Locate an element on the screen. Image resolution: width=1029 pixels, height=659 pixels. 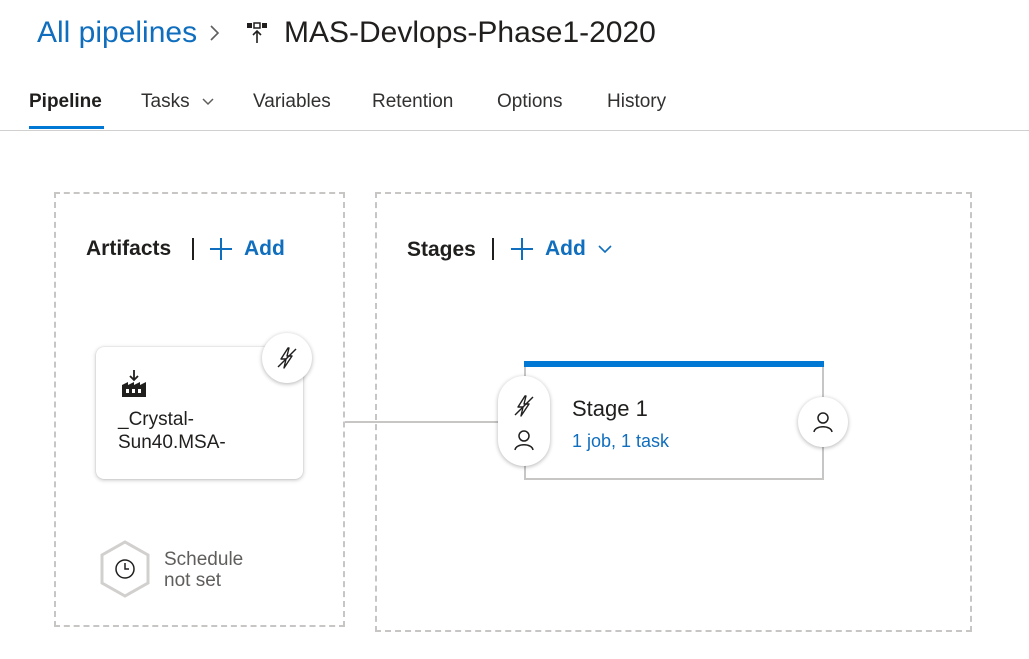
tab-history: History is located at coordinates (636, 107).